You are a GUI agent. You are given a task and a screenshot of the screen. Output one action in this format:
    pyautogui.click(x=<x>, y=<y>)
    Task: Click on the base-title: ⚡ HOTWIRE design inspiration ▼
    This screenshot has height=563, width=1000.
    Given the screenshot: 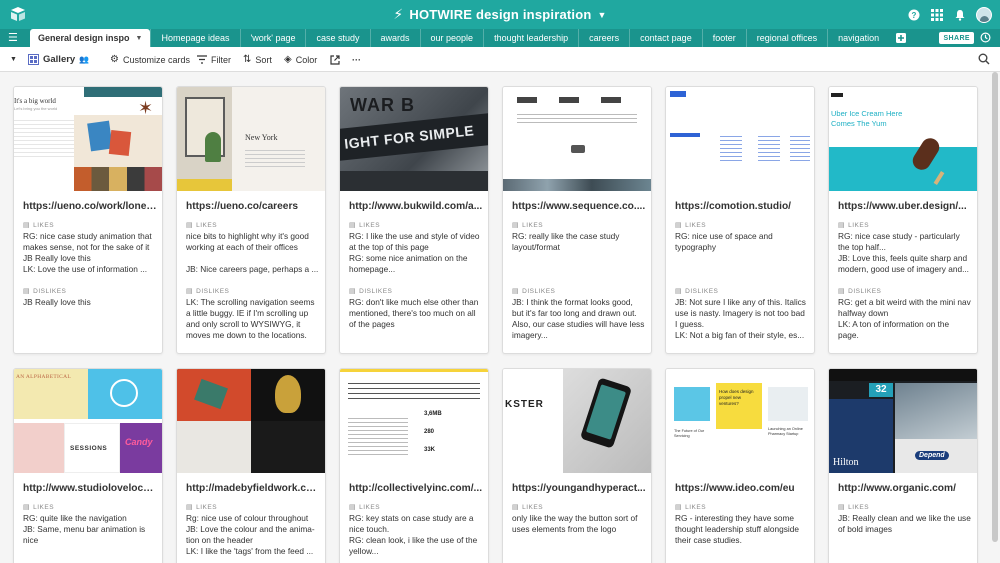 What is the action you would take?
    pyautogui.click(x=500, y=14)
    